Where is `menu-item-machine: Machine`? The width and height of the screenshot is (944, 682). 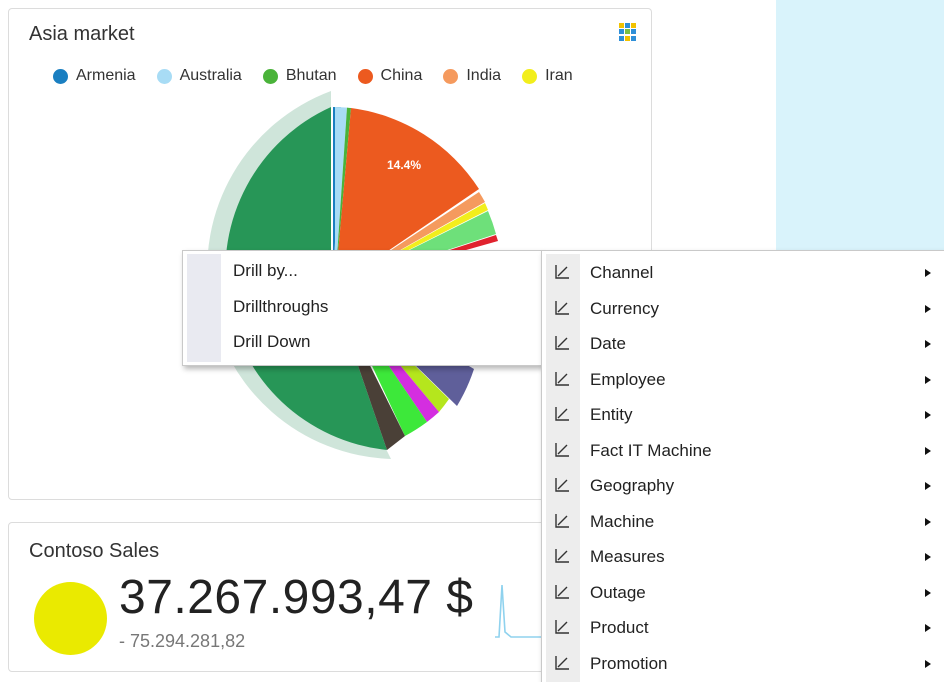
menu-item-machine: Machine is located at coordinates (743, 521).